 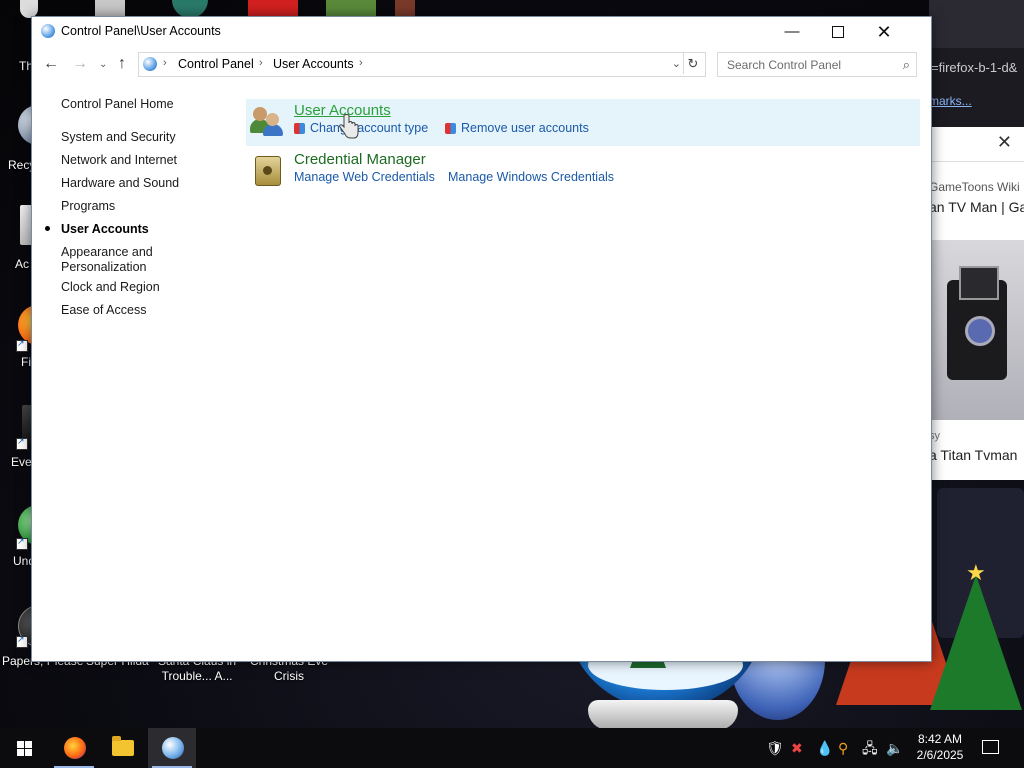 I want to click on tray-network-icon: 🖧, so click(x=870, y=748).